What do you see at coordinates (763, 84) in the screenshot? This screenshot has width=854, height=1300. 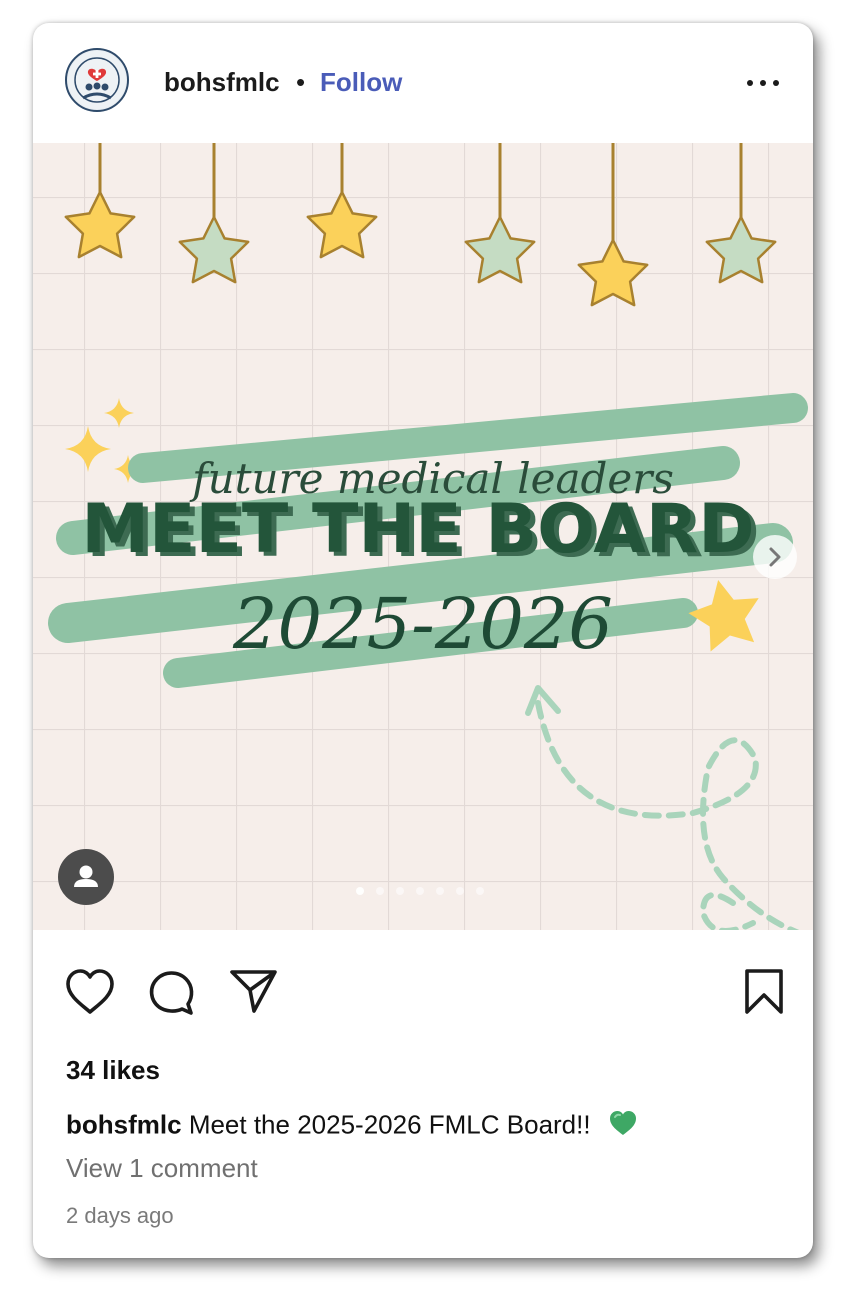 I see `more-options-icon` at bounding box center [763, 84].